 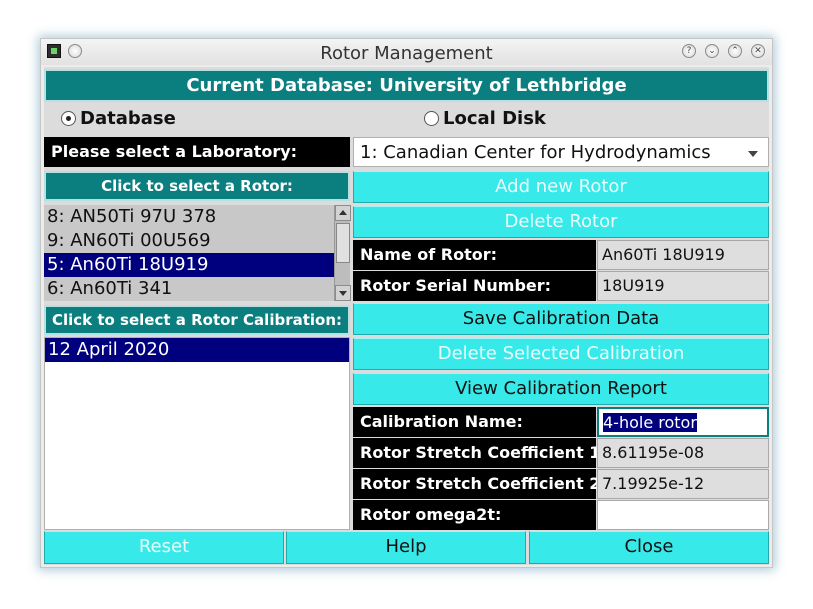 I want to click on calibration-name-value: 4-hole rotor, so click(x=650, y=422).